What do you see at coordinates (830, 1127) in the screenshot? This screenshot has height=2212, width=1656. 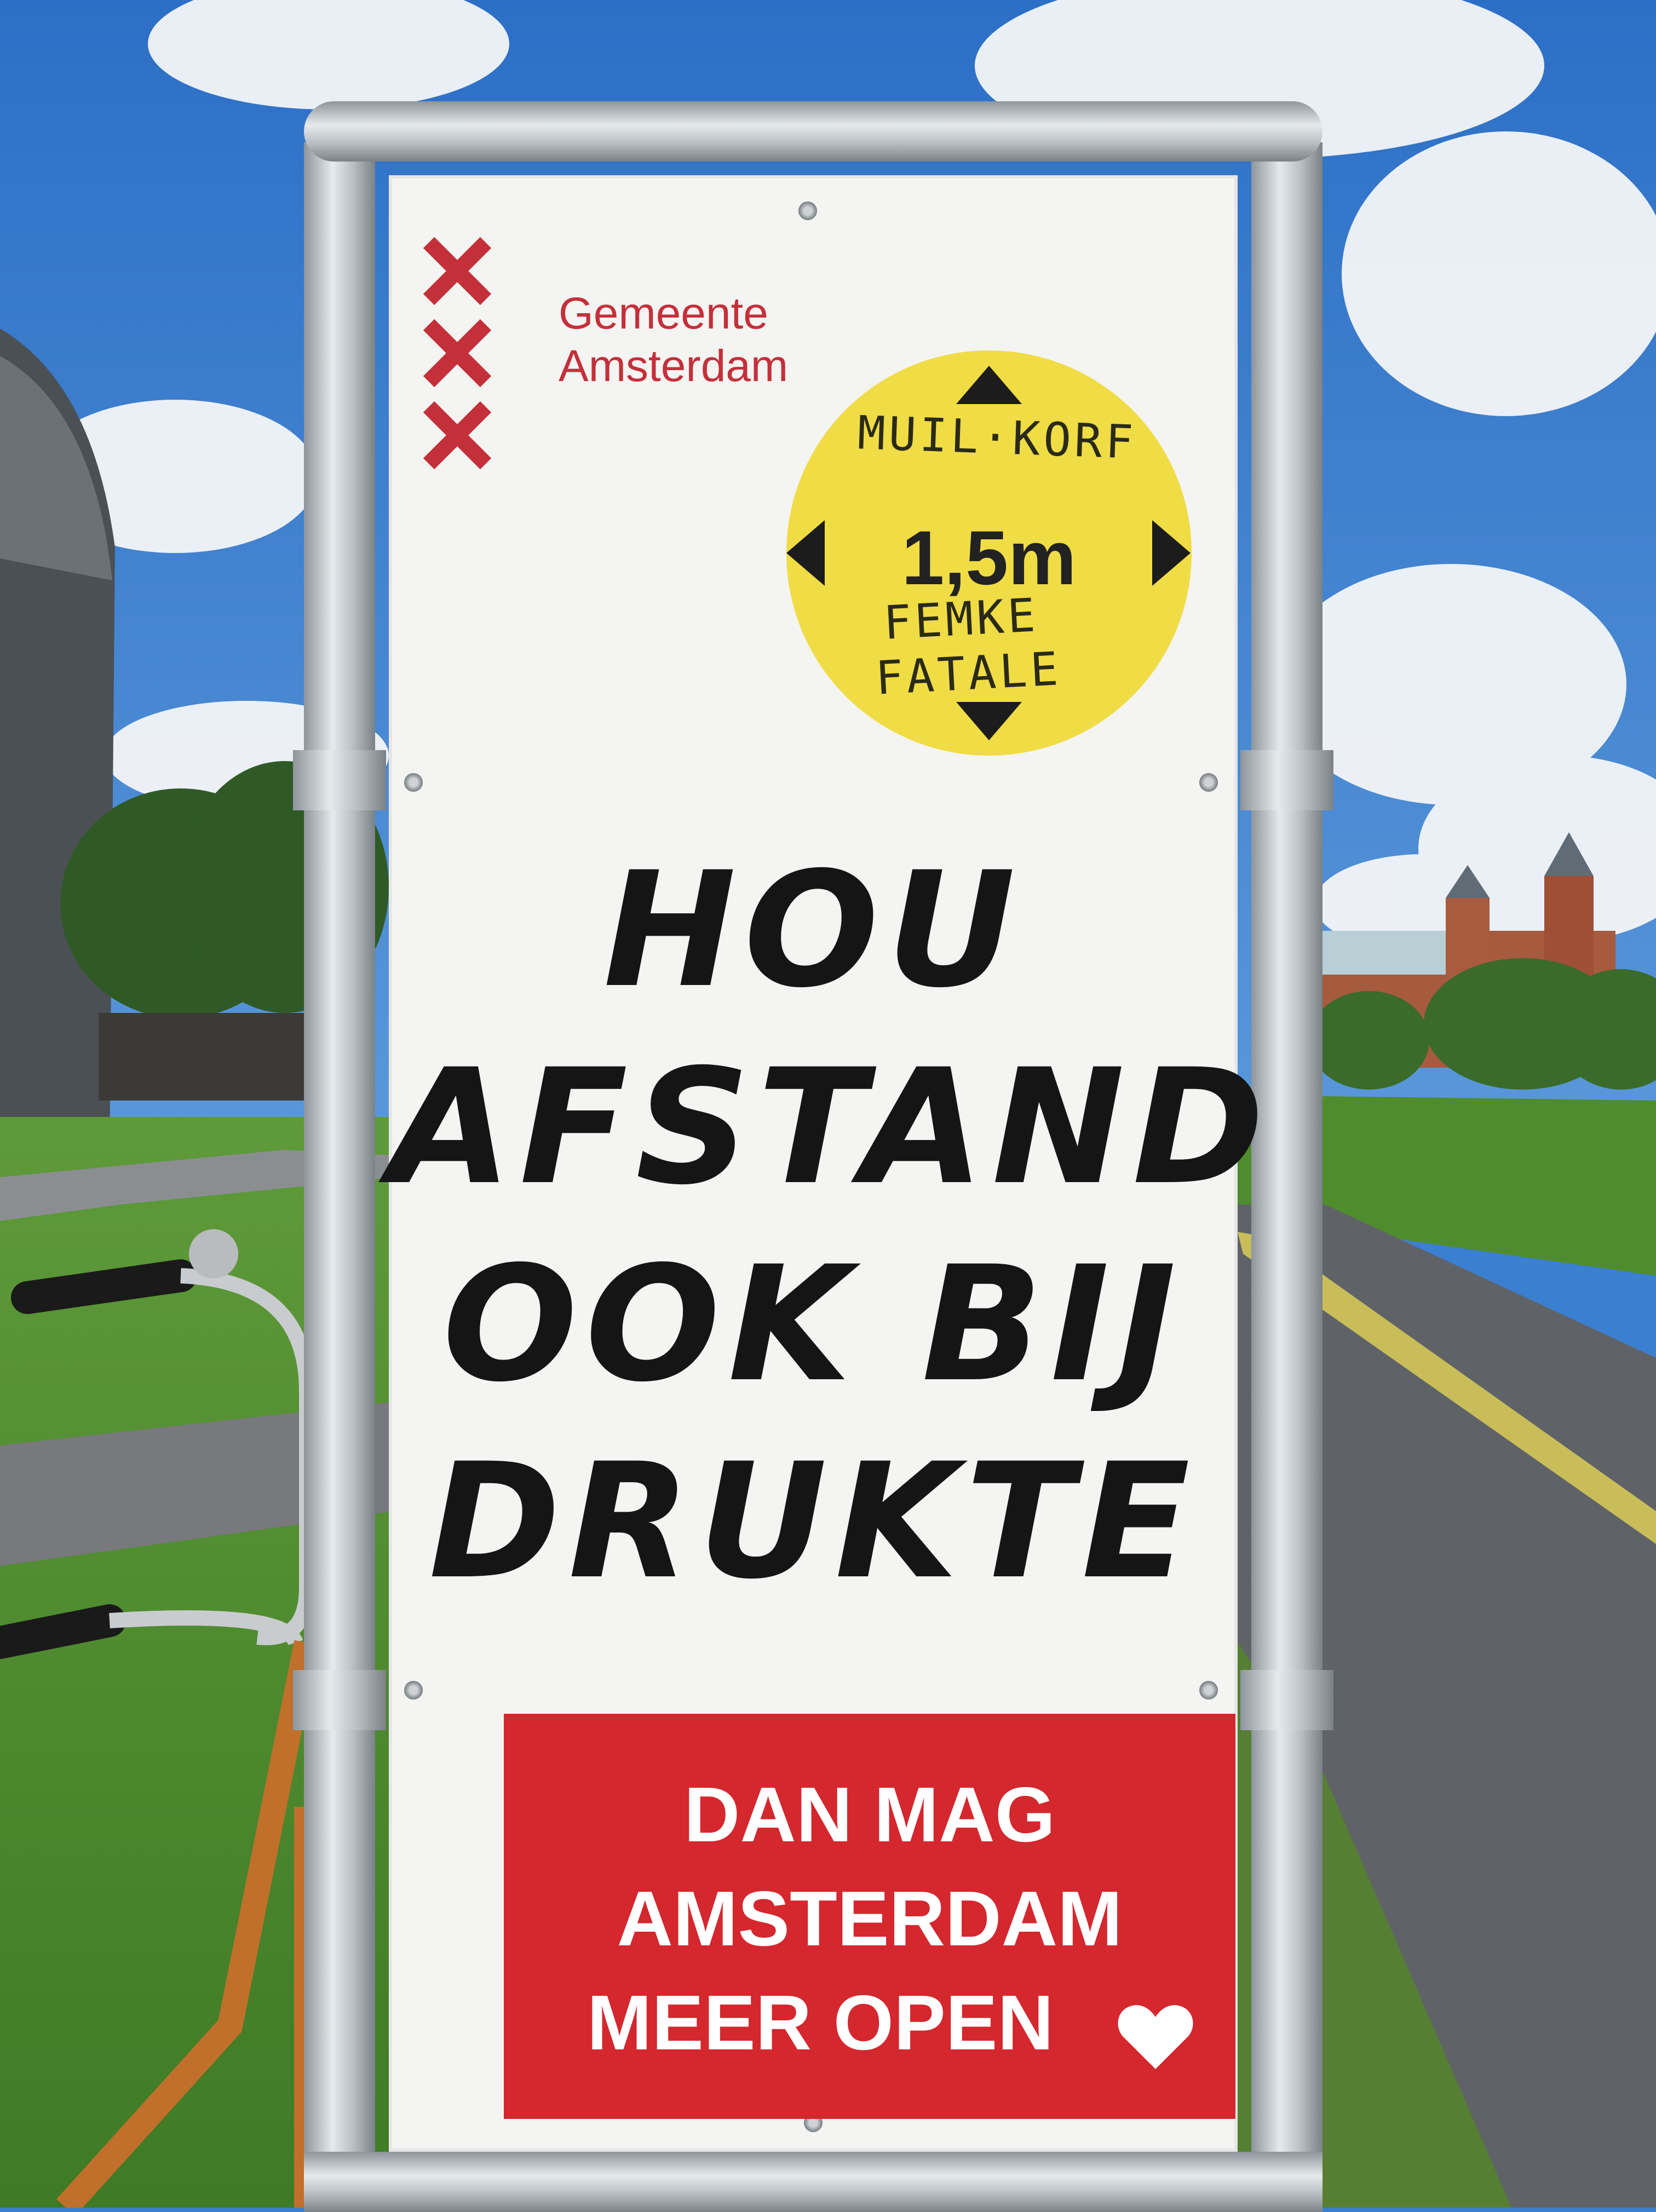 I see `headline-line-2: AFSTAND` at bounding box center [830, 1127].